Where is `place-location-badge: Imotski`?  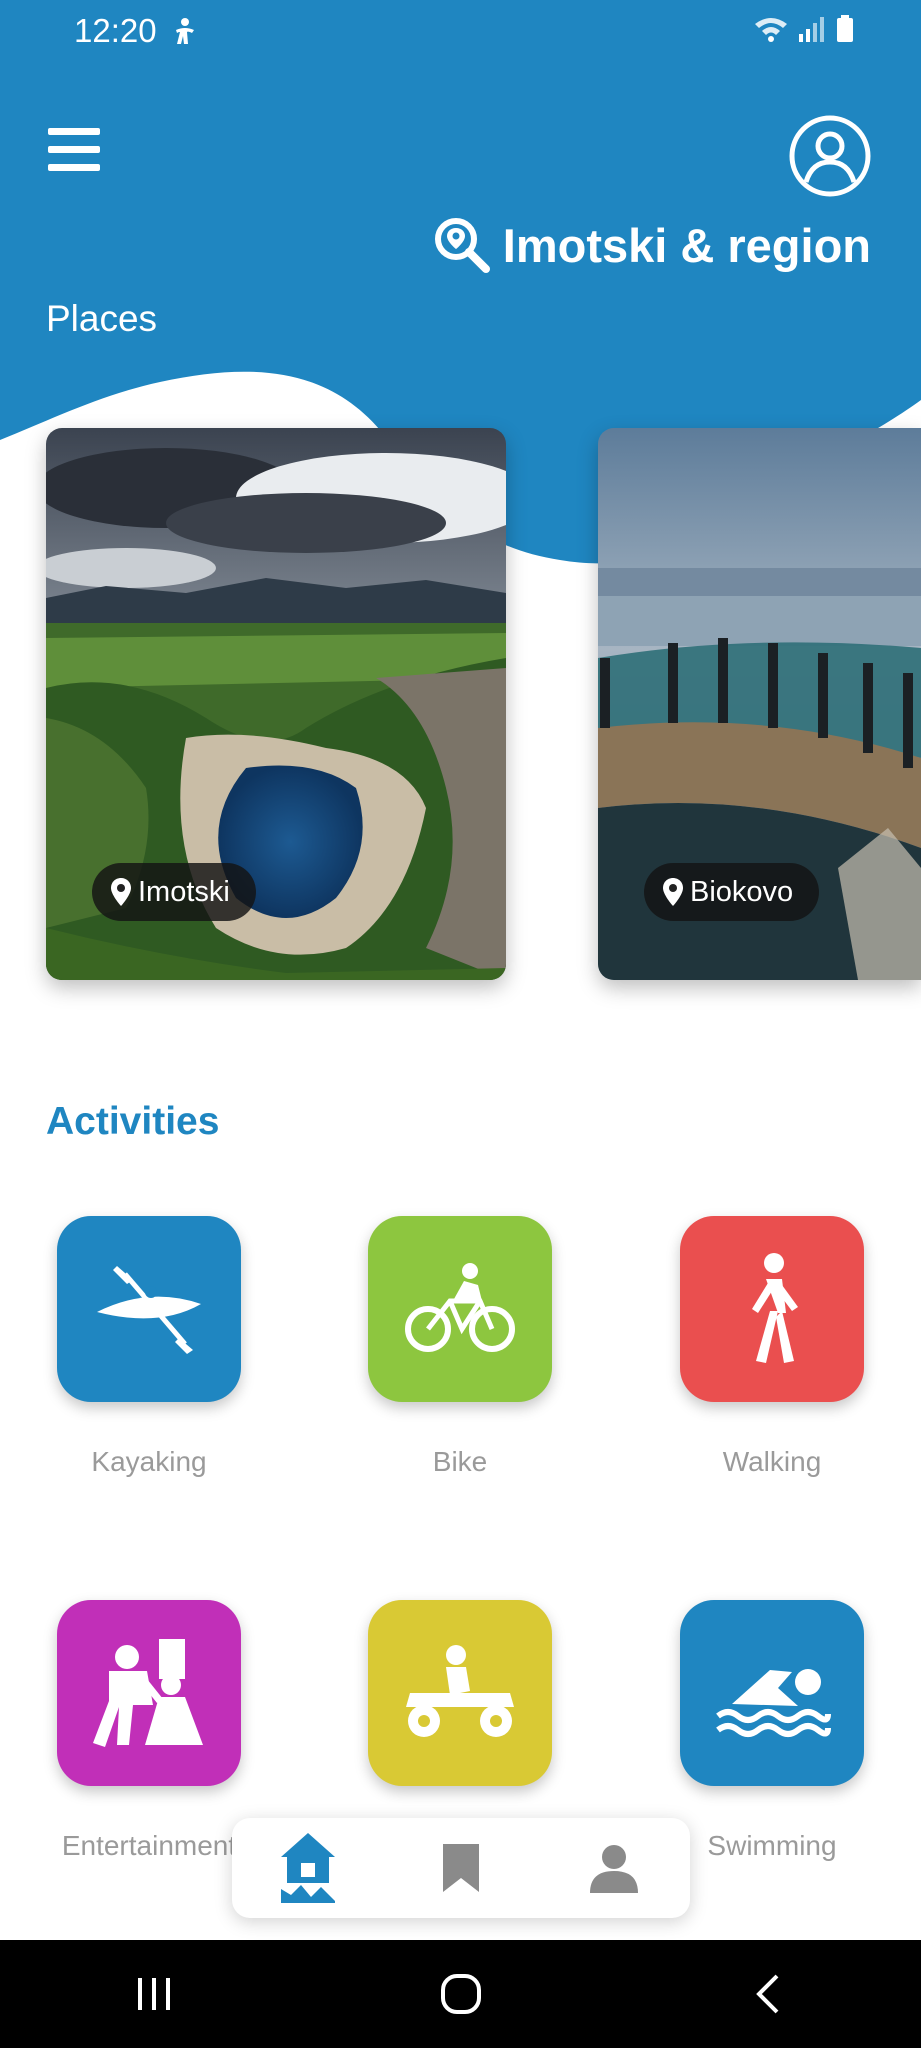
place-location-badge: Imotski is located at coordinates (174, 892).